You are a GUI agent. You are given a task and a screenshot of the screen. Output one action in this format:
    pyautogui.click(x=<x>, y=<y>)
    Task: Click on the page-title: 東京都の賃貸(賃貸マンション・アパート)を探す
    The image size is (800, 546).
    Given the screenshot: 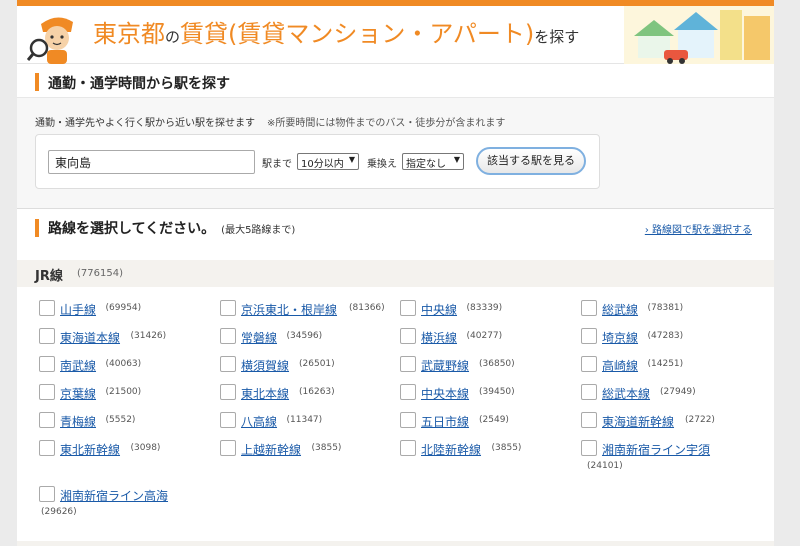 What is the action you would take?
    pyautogui.click(x=336, y=31)
    